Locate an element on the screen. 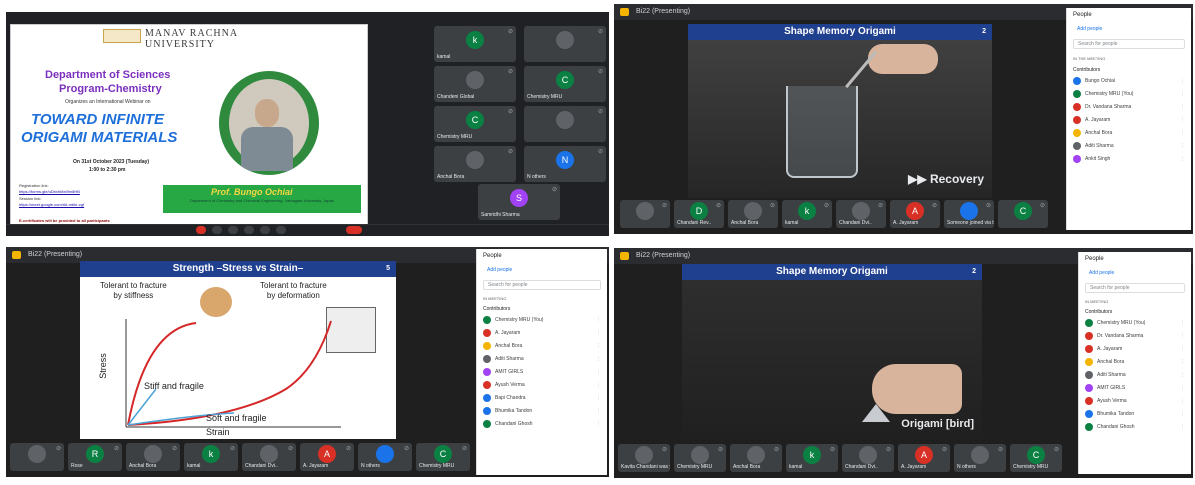 The height and width of the screenshot is (485, 1195). present-button is located at coordinates (265, 230).